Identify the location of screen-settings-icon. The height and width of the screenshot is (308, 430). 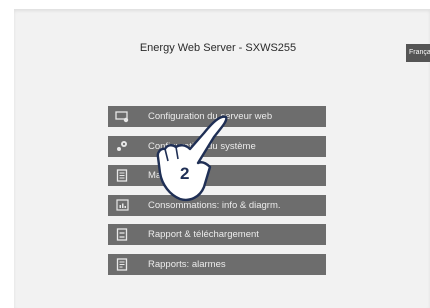
(122, 116).